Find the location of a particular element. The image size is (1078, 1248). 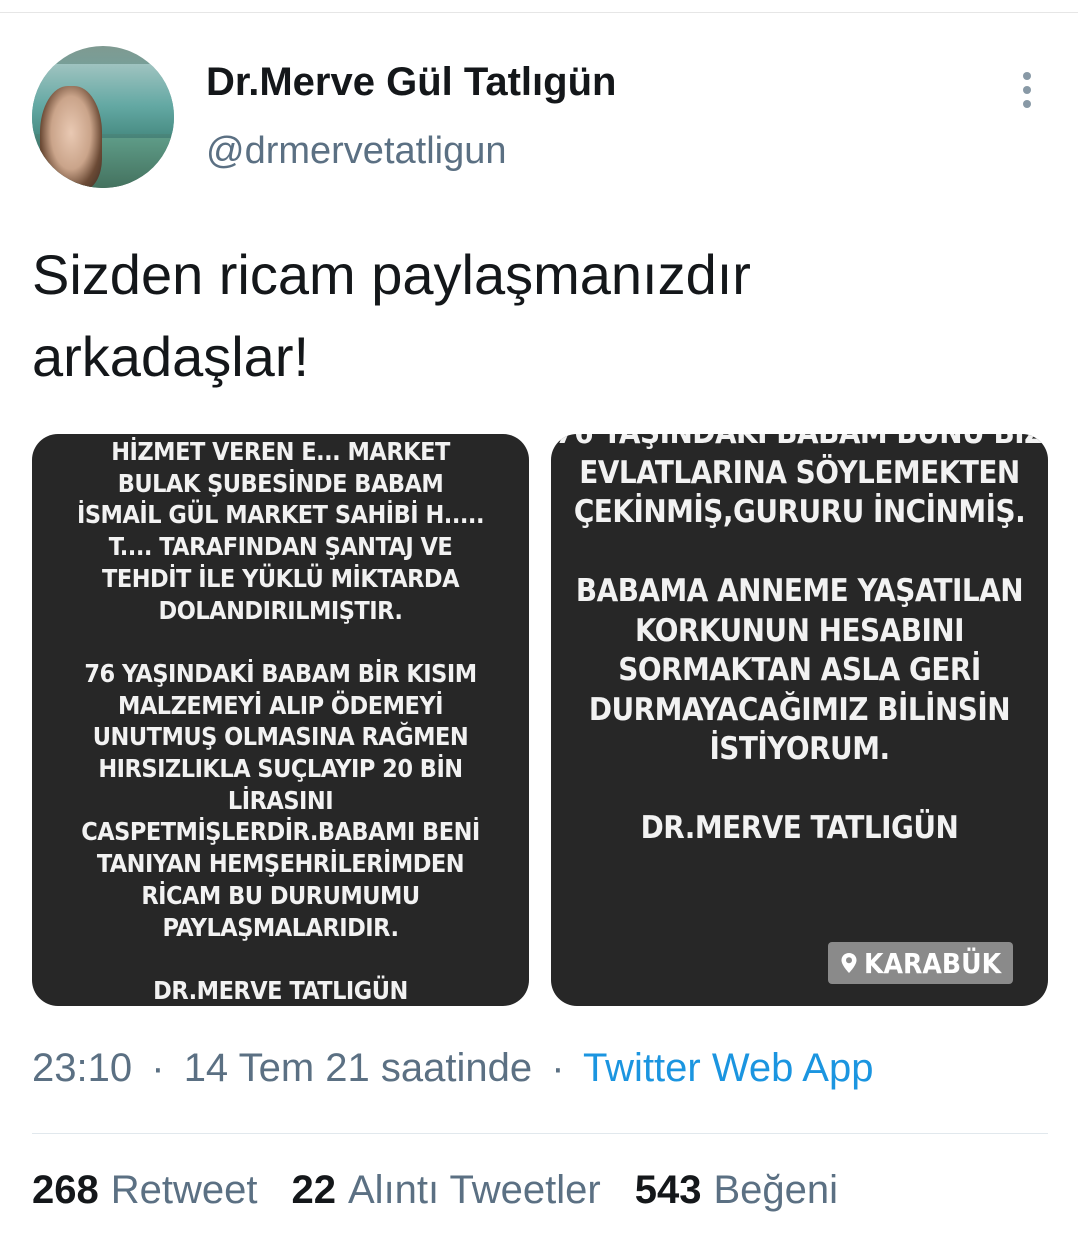

image-text-line: CASPETMİŞLERDİR.BABAMI BENİ is located at coordinates (280, 832).